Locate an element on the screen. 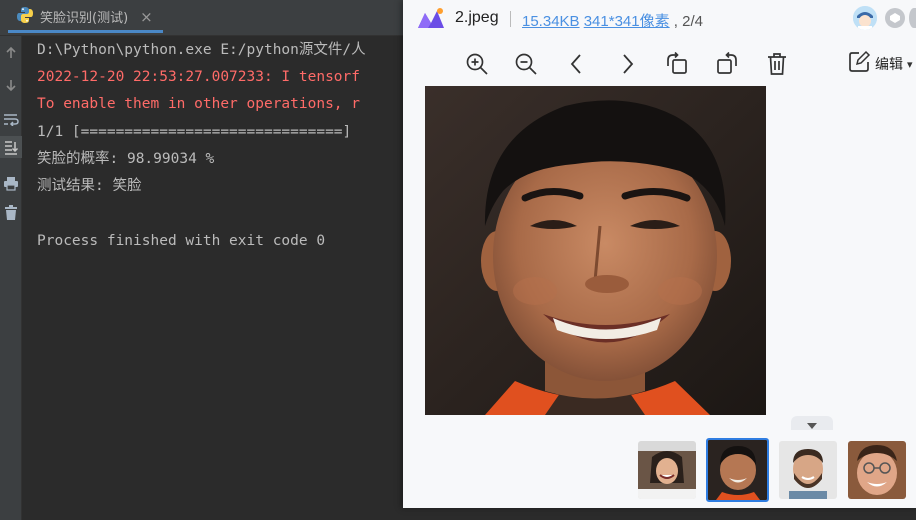 The width and height of the screenshot is (916, 520). close-icon: × is located at coordinates (146, 17).